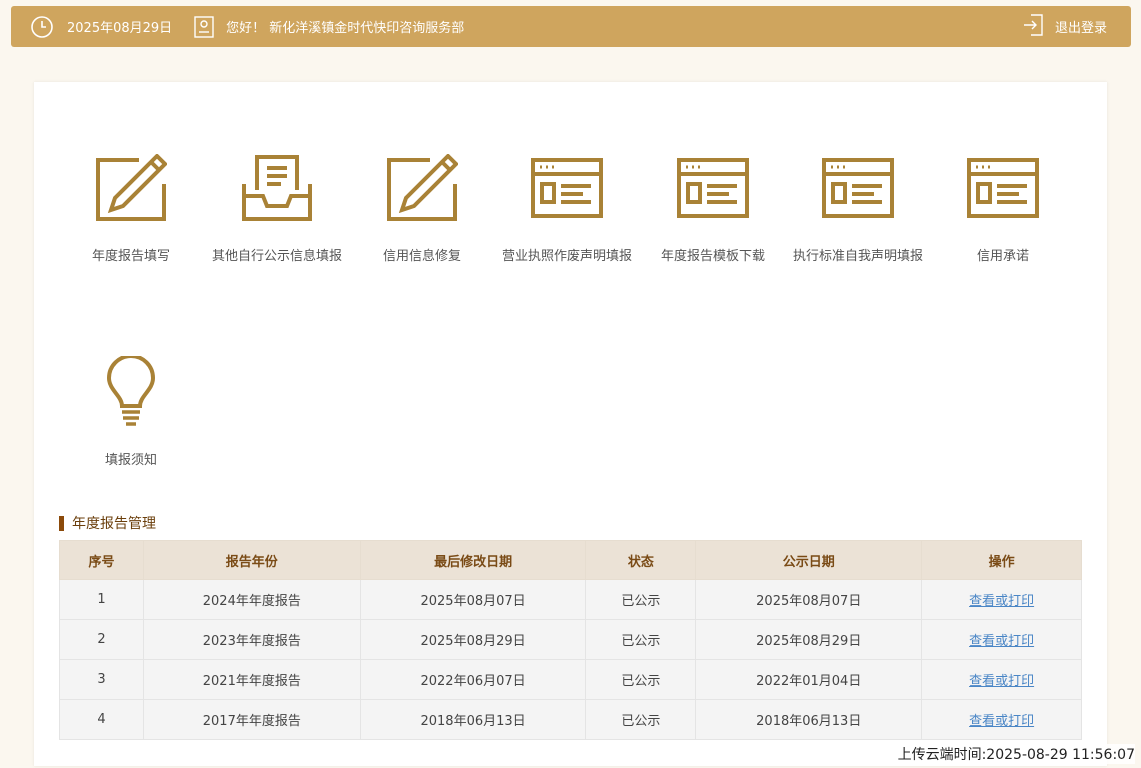 This screenshot has width=1141, height=768. I want to click on cell-index: 1, so click(101, 599).